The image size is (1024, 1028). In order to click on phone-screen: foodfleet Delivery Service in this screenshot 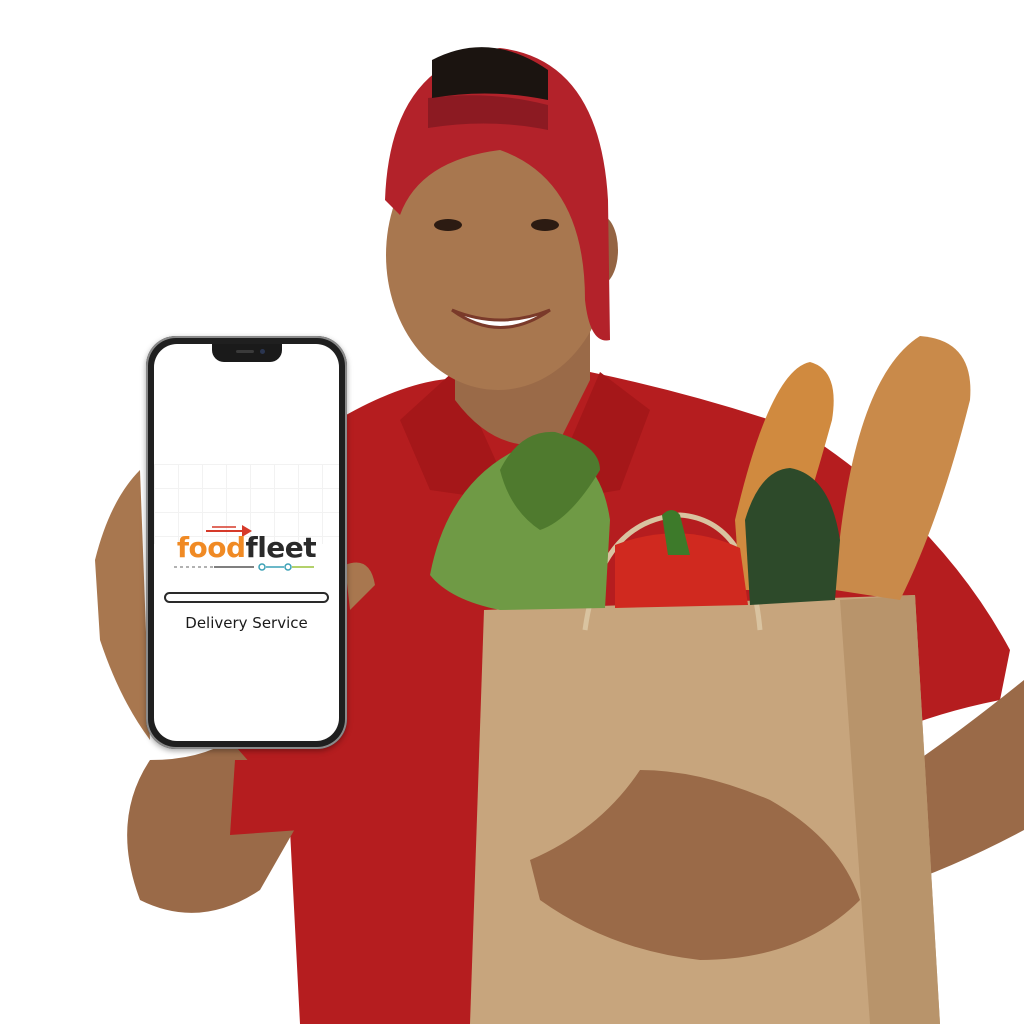, I will do `click(246, 542)`.